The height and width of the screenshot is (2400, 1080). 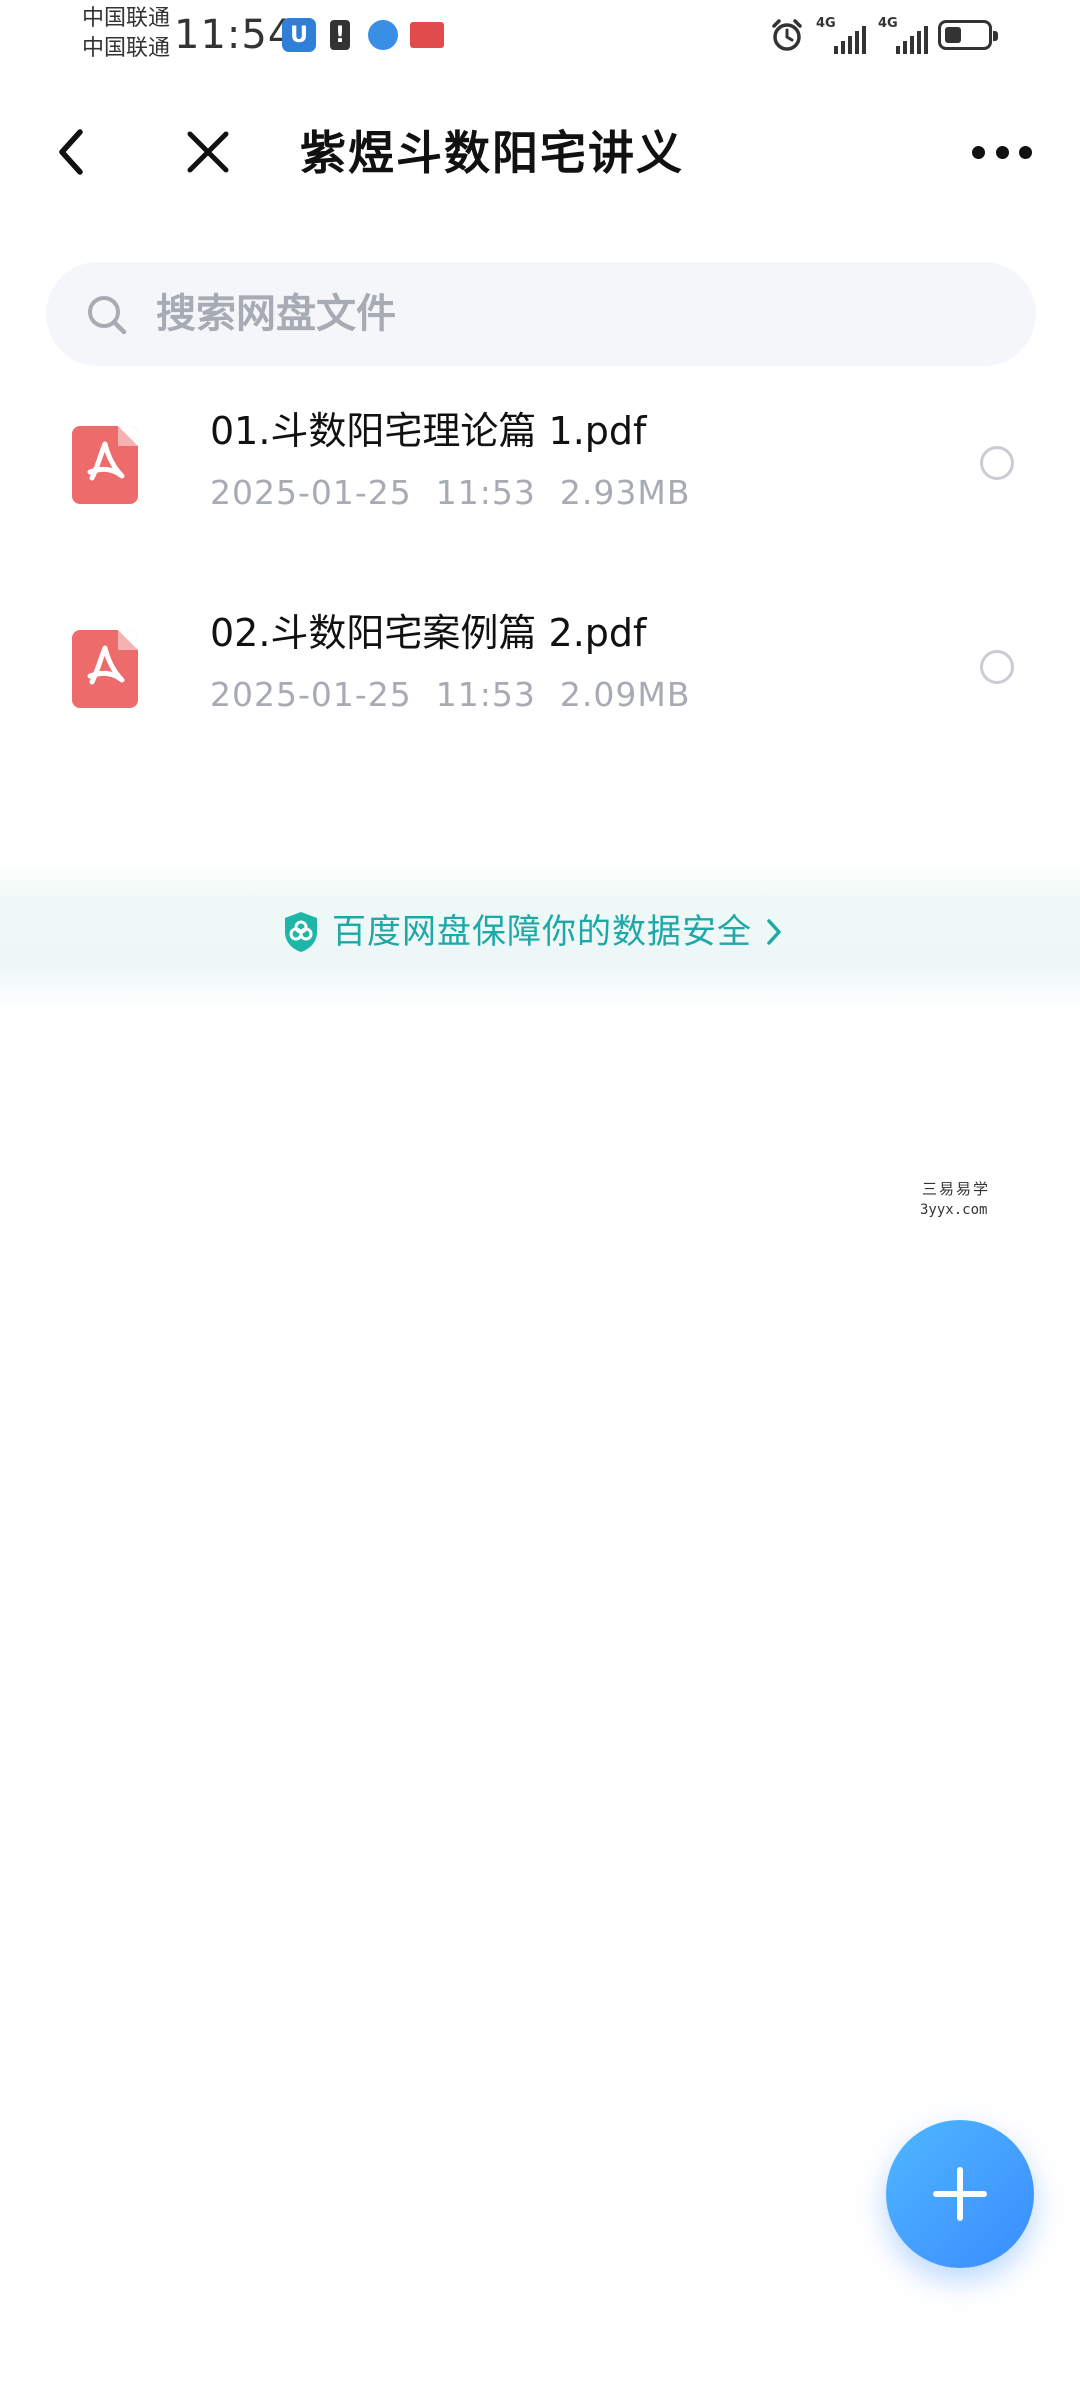 I want to click on signal-2: 4G, so click(x=903, y=35).